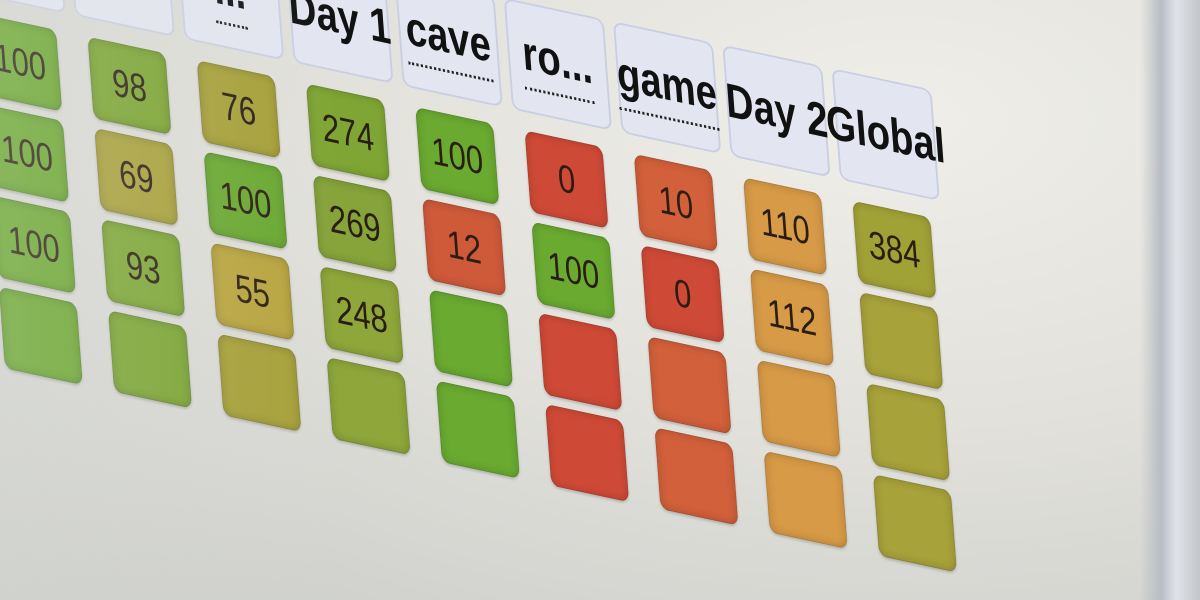 The height and width of the screenshot is (600, 1200). I want to click on score-value: 69, so click(136, 176).